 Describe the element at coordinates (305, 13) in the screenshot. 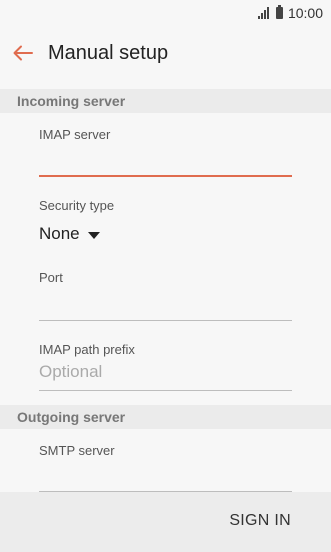

I see `status-time: 10:00` at that location.